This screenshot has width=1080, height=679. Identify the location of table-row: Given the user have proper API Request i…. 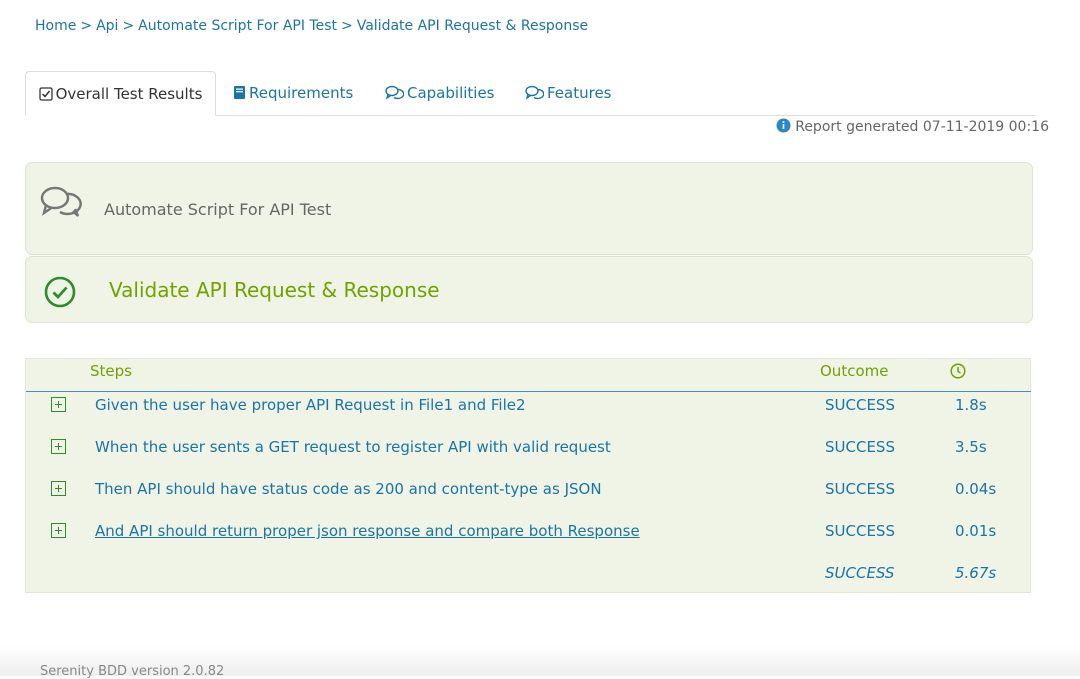
(528, 409).